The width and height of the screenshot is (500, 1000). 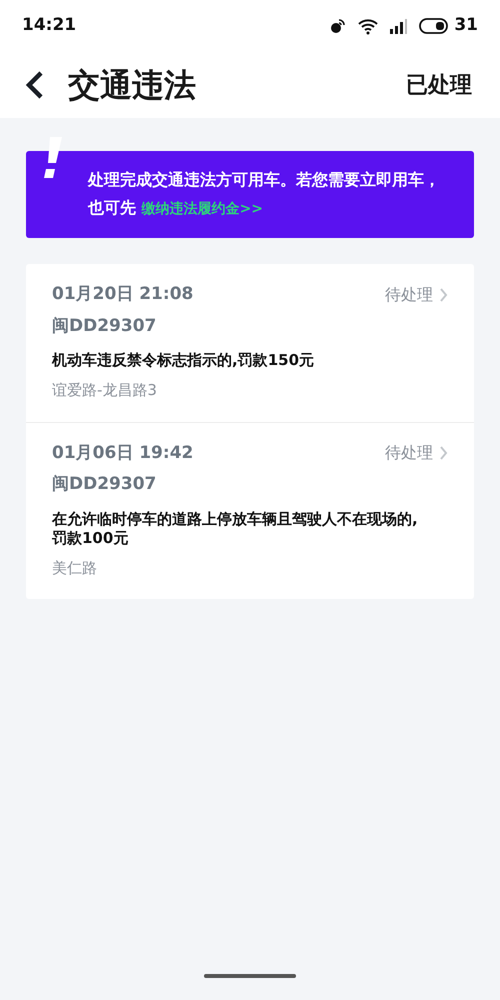 What do you see at coordinates (399, 26) in the screenshot?
I see `signal-icon` at bounding box center [399, 26].